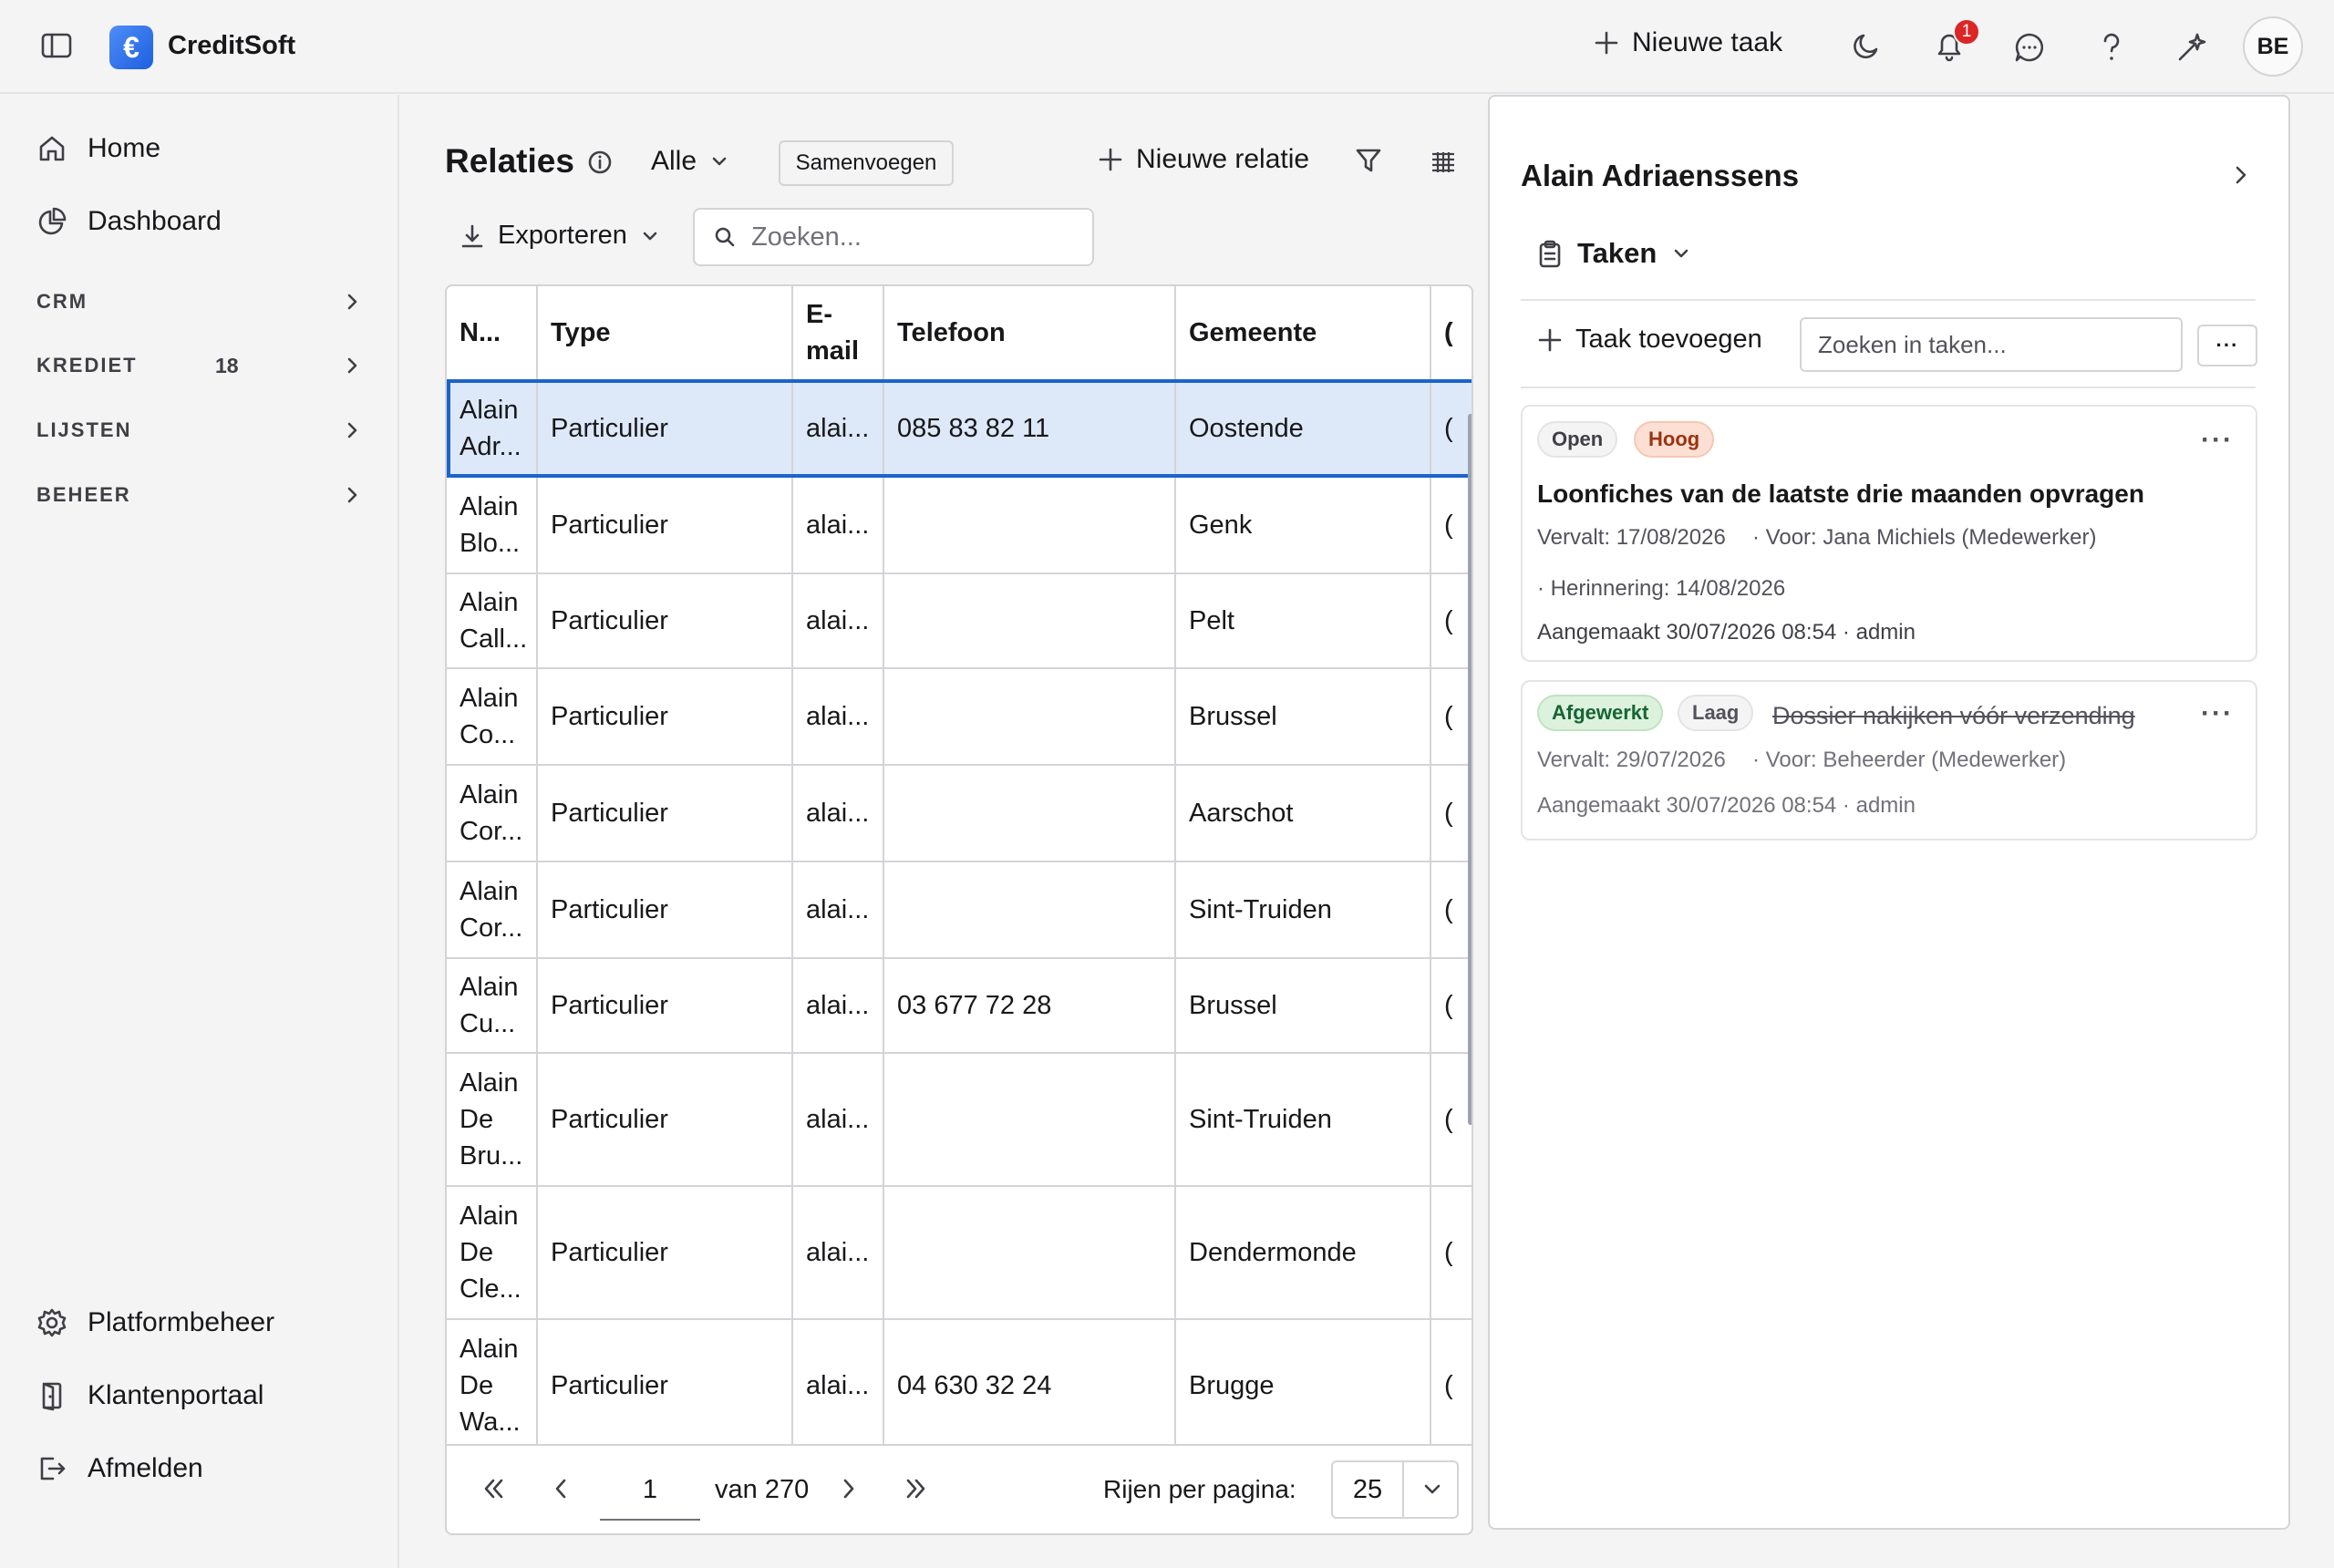 The height and width of the screenshot is (1568, 2334). I want to click on rows-per-page-select: 25, so click(1395, 1489).